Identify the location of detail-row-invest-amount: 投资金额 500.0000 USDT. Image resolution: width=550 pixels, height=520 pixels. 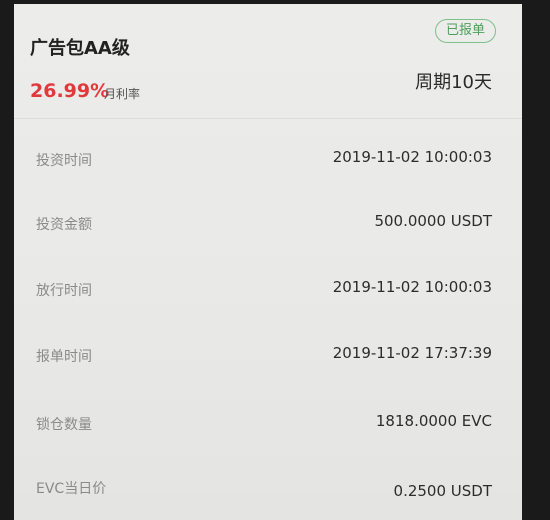
(268, 224).